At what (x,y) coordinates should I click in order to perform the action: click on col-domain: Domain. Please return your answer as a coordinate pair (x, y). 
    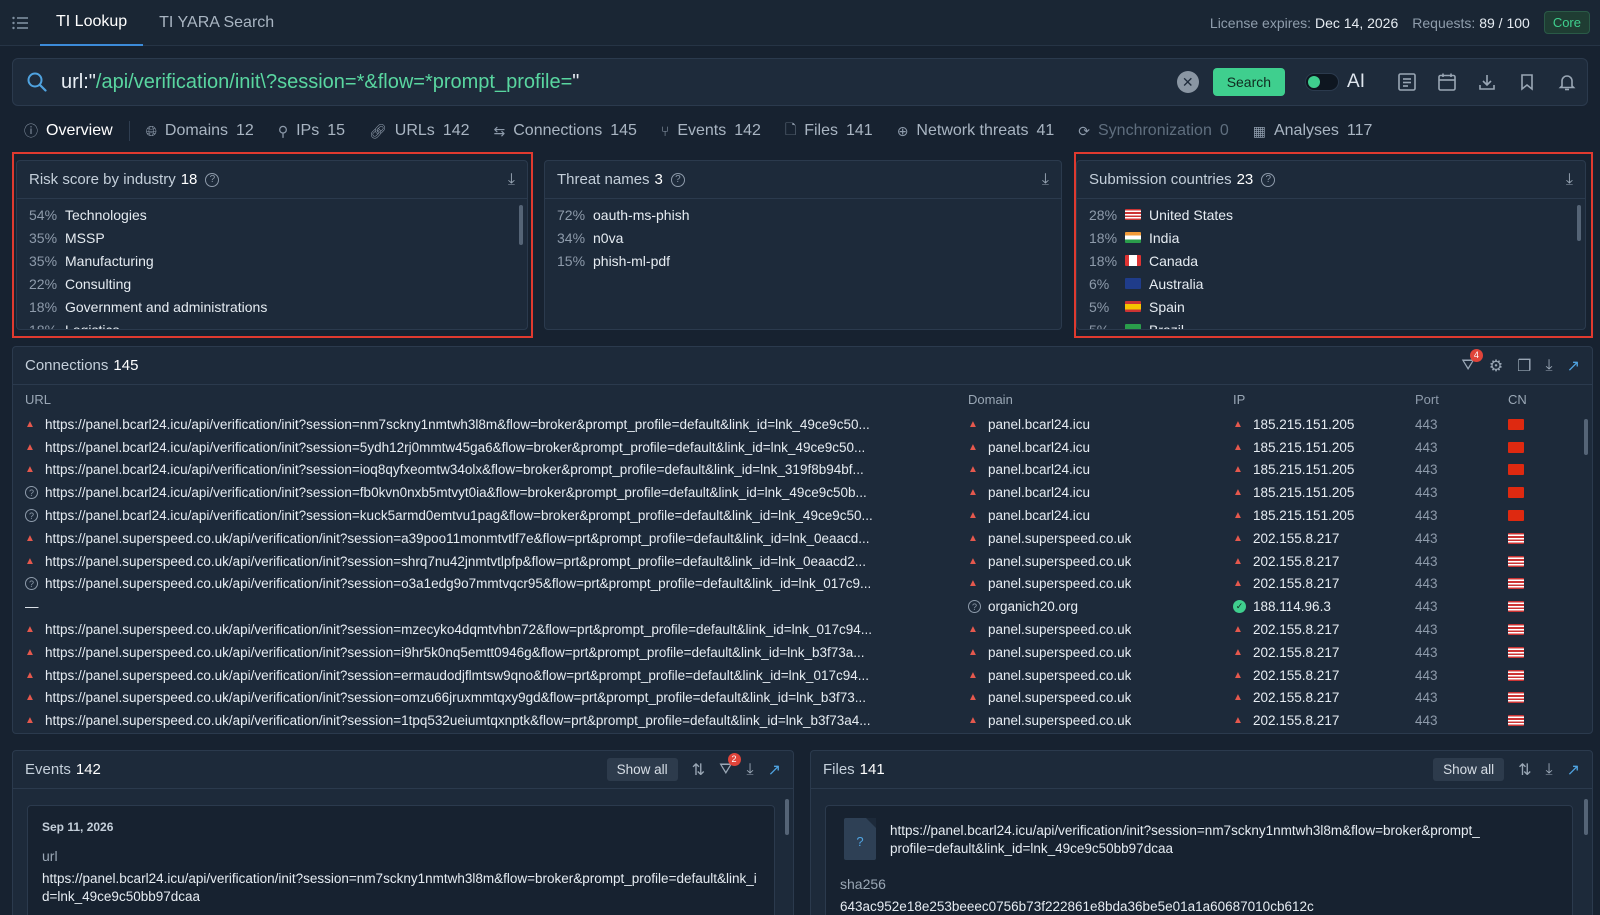
    Looking at the image, I should click on (1093, 399).